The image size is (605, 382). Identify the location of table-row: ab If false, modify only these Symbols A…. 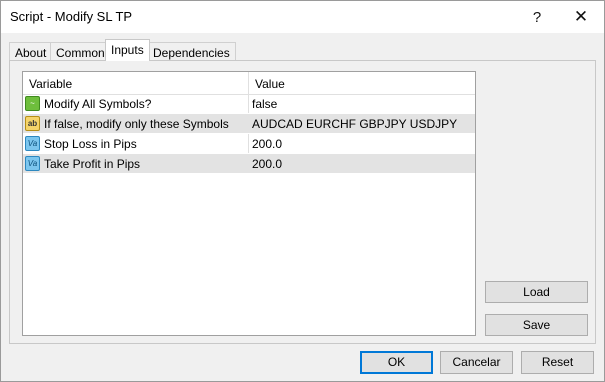
(249, 124).